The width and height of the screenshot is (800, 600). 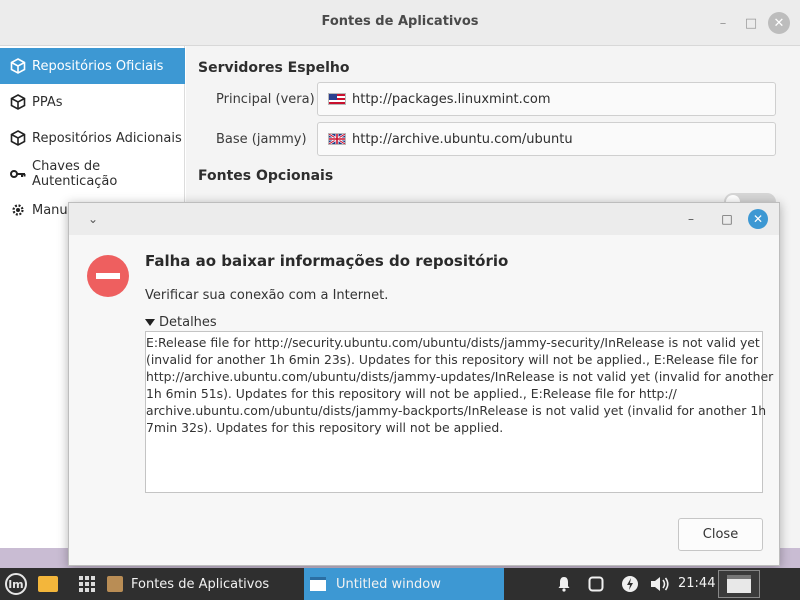 I want to click on taskbar-item-label: Fontes de Aplicativos, so click(x=200, y=584).